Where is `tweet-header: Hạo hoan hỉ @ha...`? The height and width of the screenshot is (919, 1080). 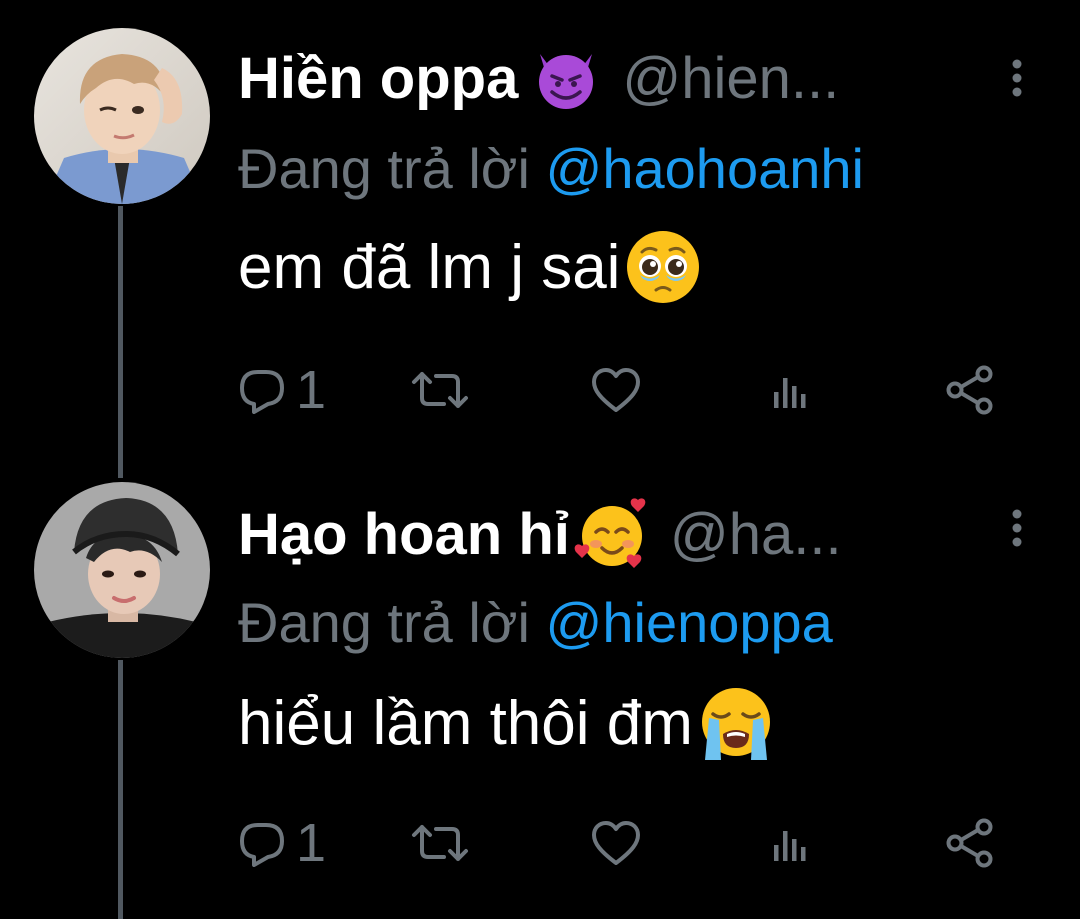 tweet-header: Hạo hoan hỉ @ha... is located at coordinates (540, 534).